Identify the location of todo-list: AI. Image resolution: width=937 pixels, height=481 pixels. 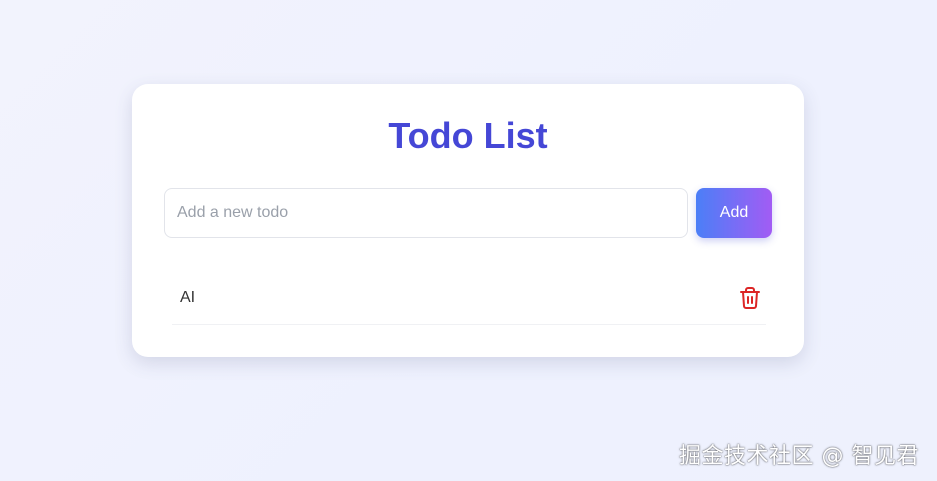
(469, 299).